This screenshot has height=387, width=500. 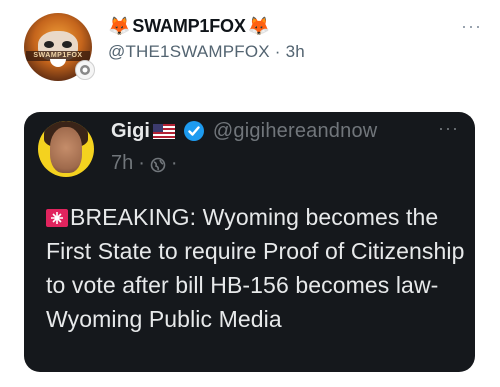 I want to click on avatar-mouth, so click(x=58, y=63).